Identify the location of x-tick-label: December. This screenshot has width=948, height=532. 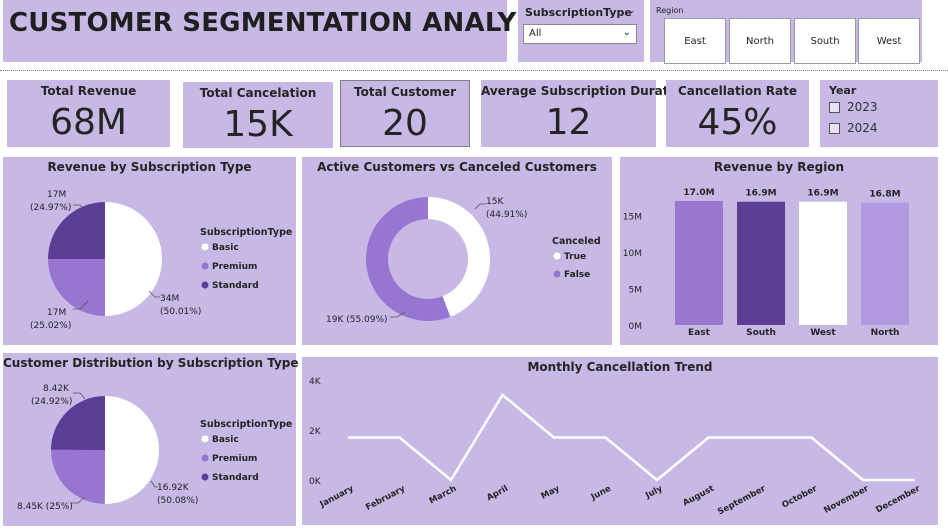
(898, 499).